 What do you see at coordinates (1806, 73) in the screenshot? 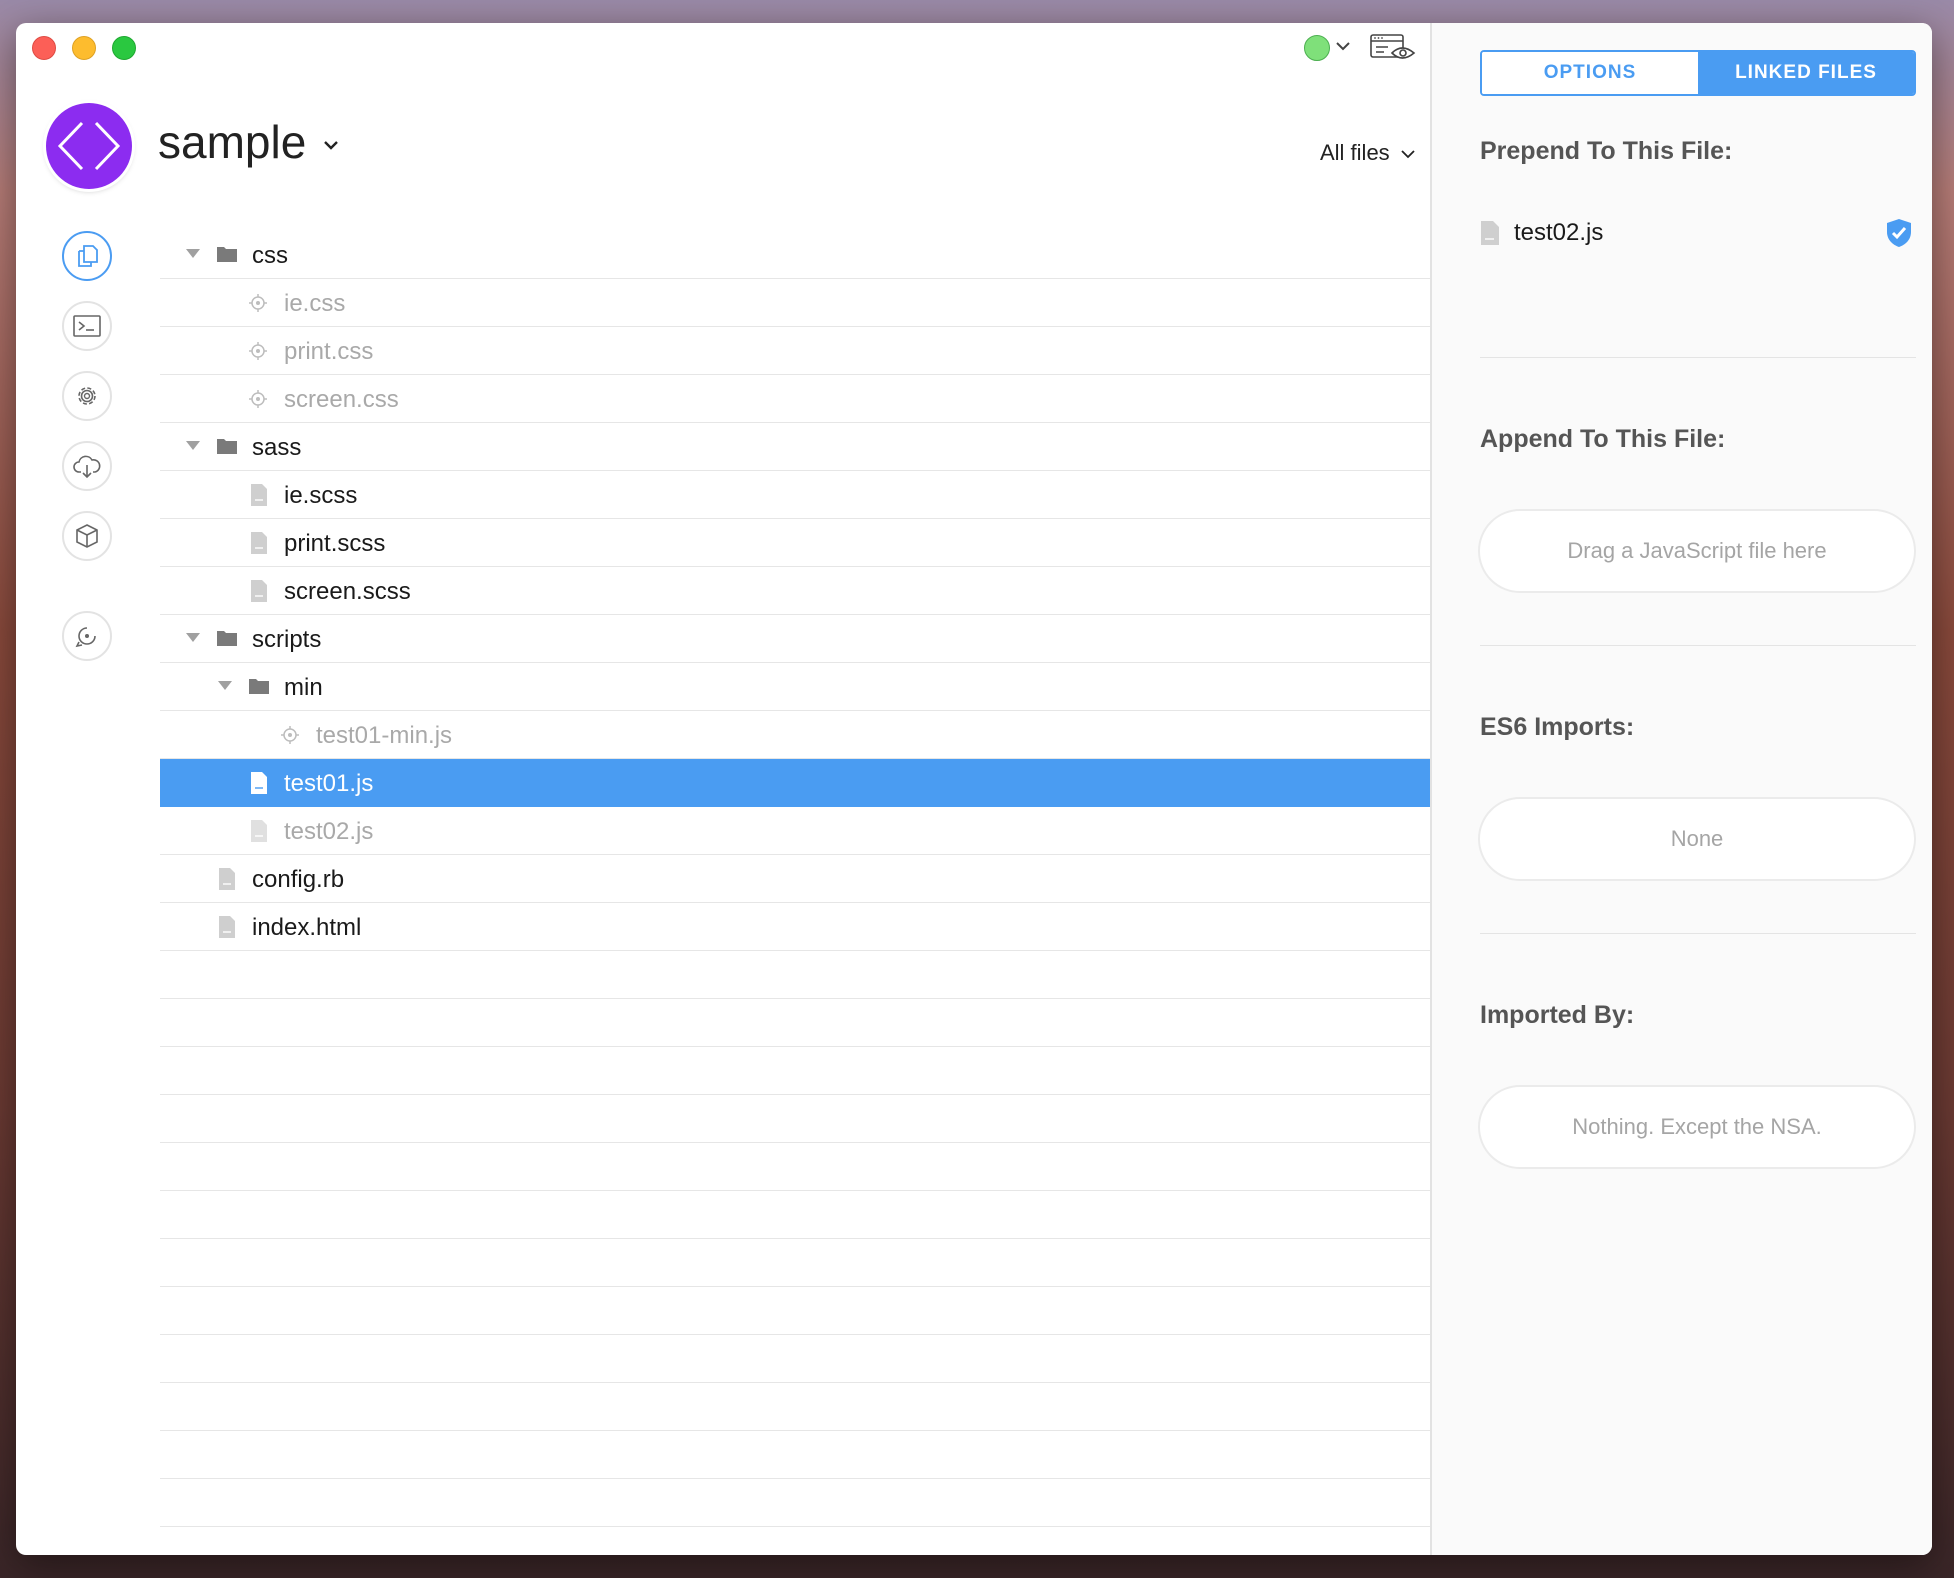
I see `tab-linked-files: LINKED FILES` at bounding box center [1806, 73].